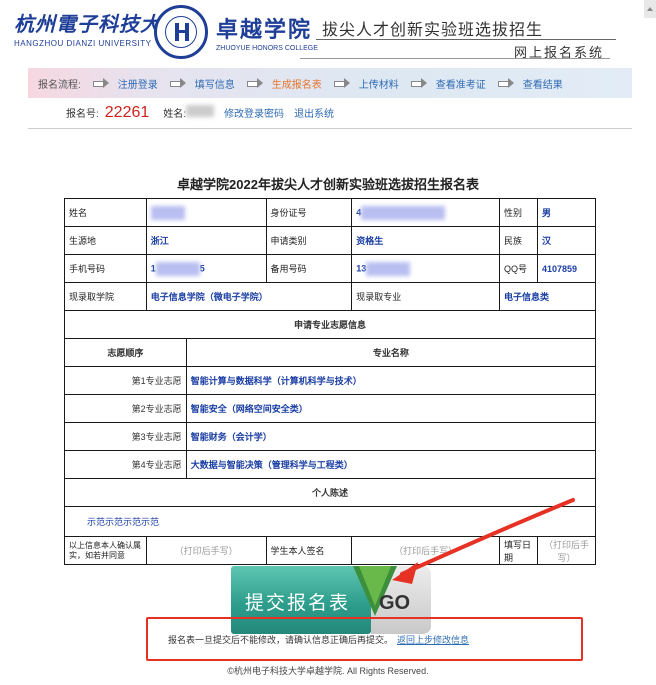  I want to click on step-generate-form: 生成报名表, so click(297, 83).